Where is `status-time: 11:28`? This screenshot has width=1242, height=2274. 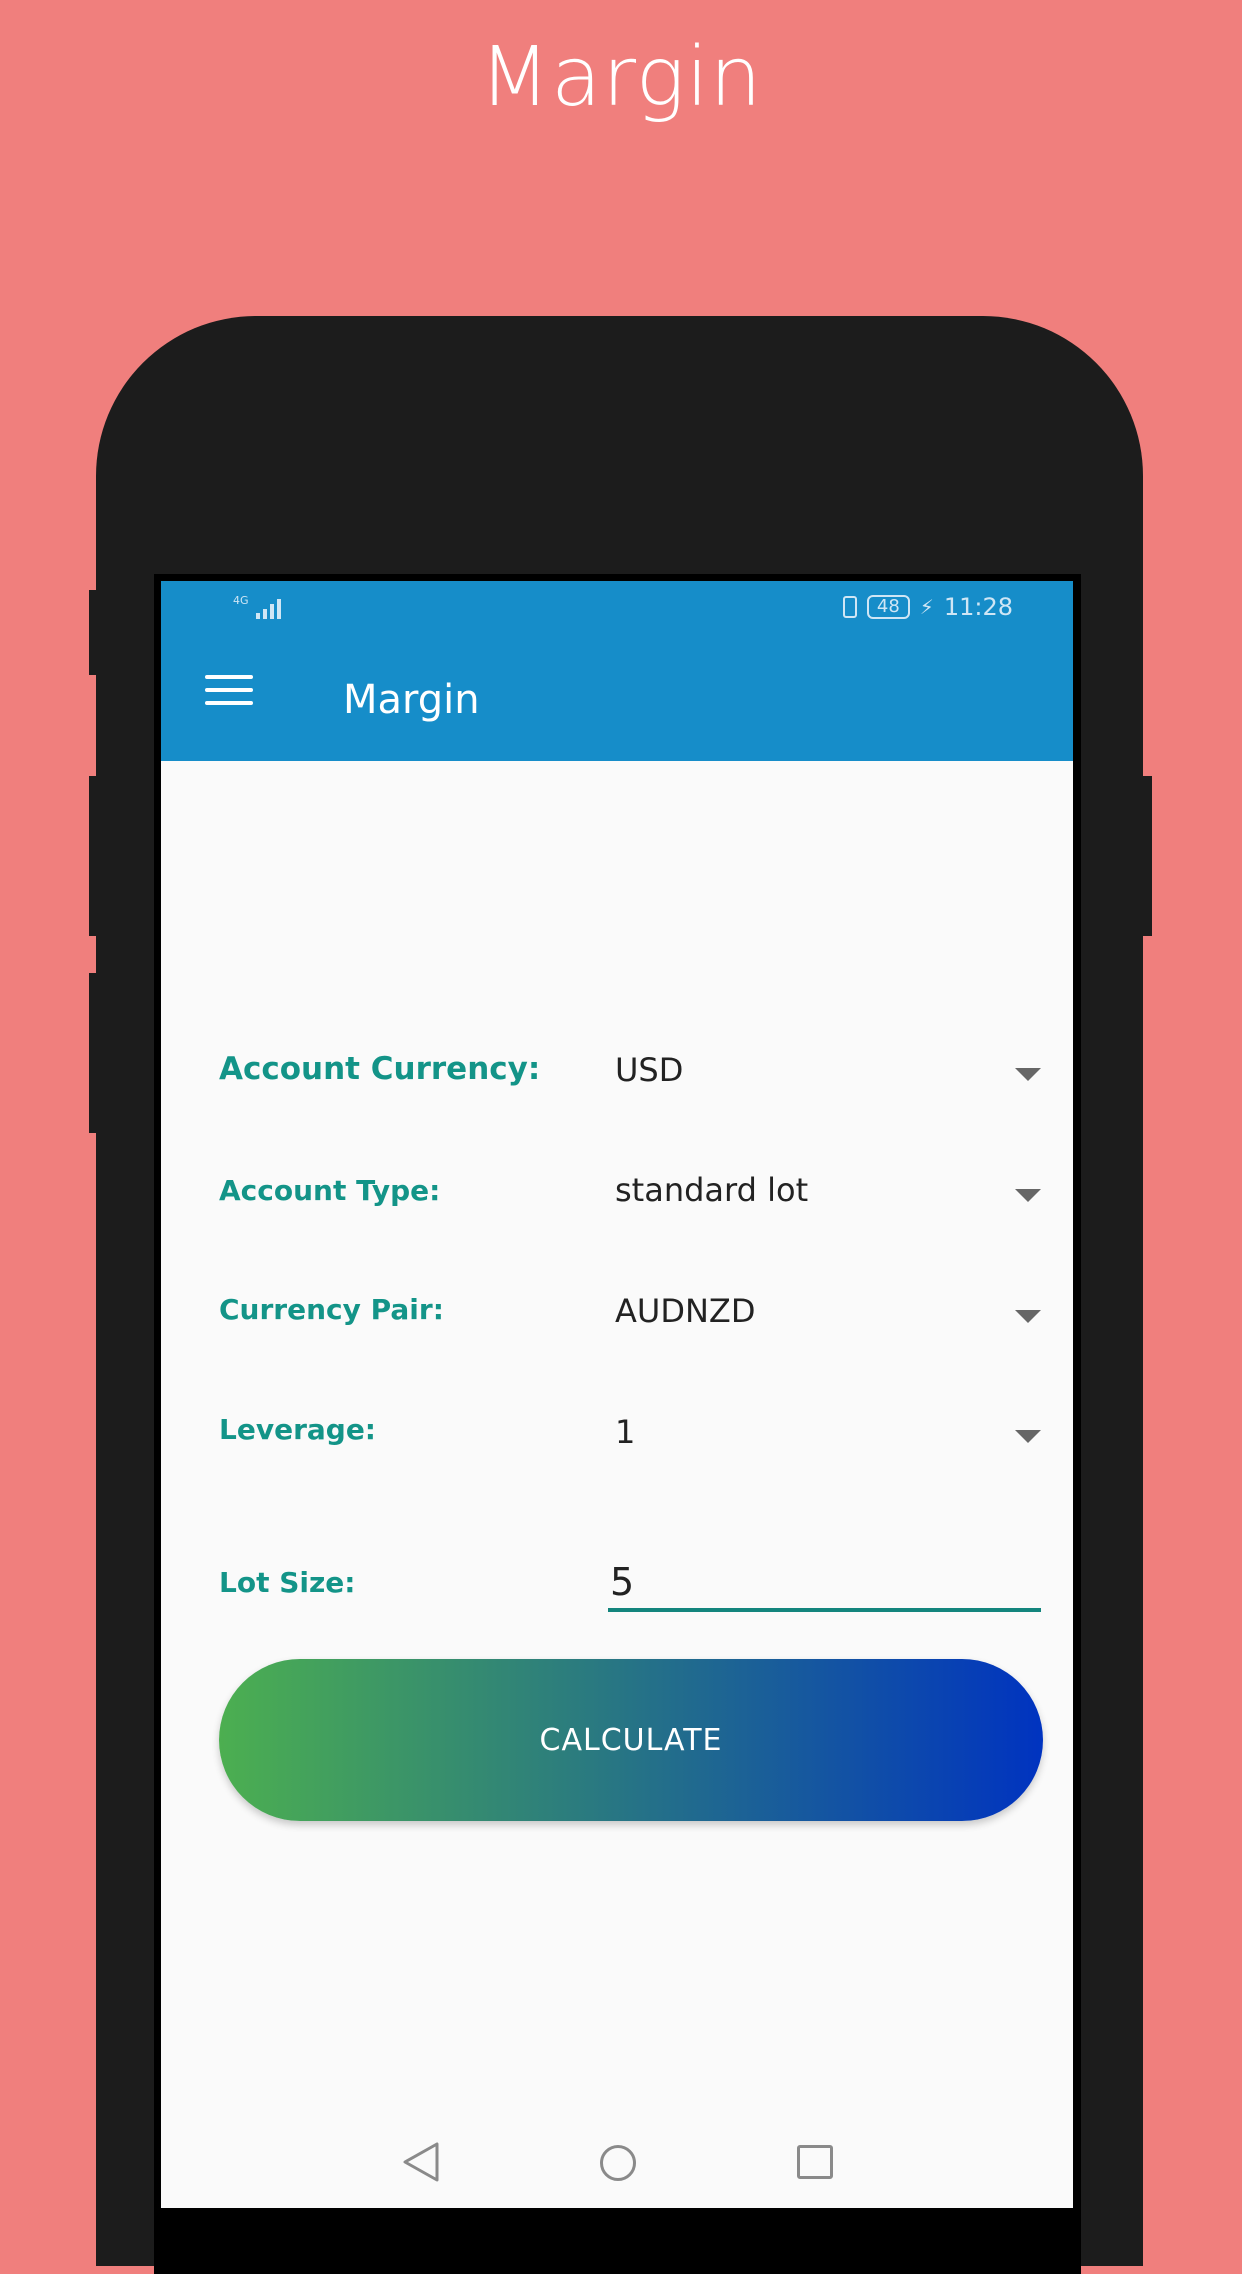 status-time: 11:28 is located at coordinates (978, 607).